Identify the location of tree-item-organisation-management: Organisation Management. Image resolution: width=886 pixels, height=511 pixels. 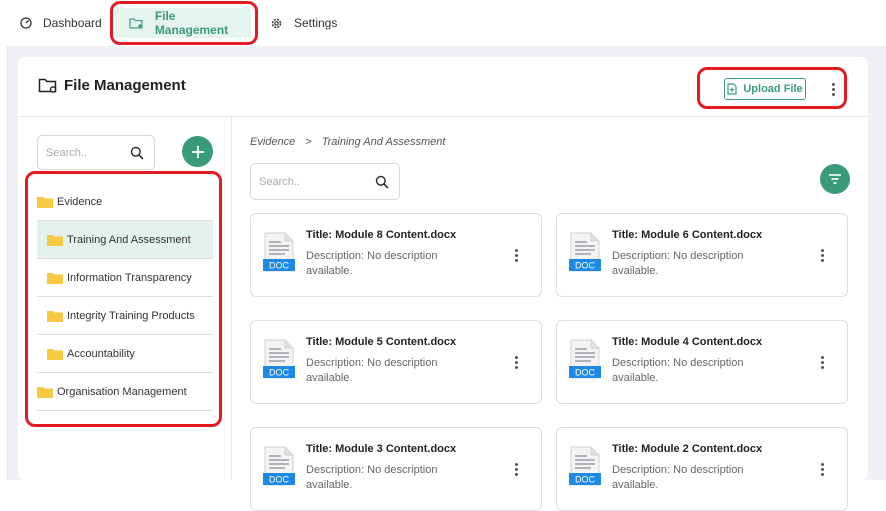
(125, 392).